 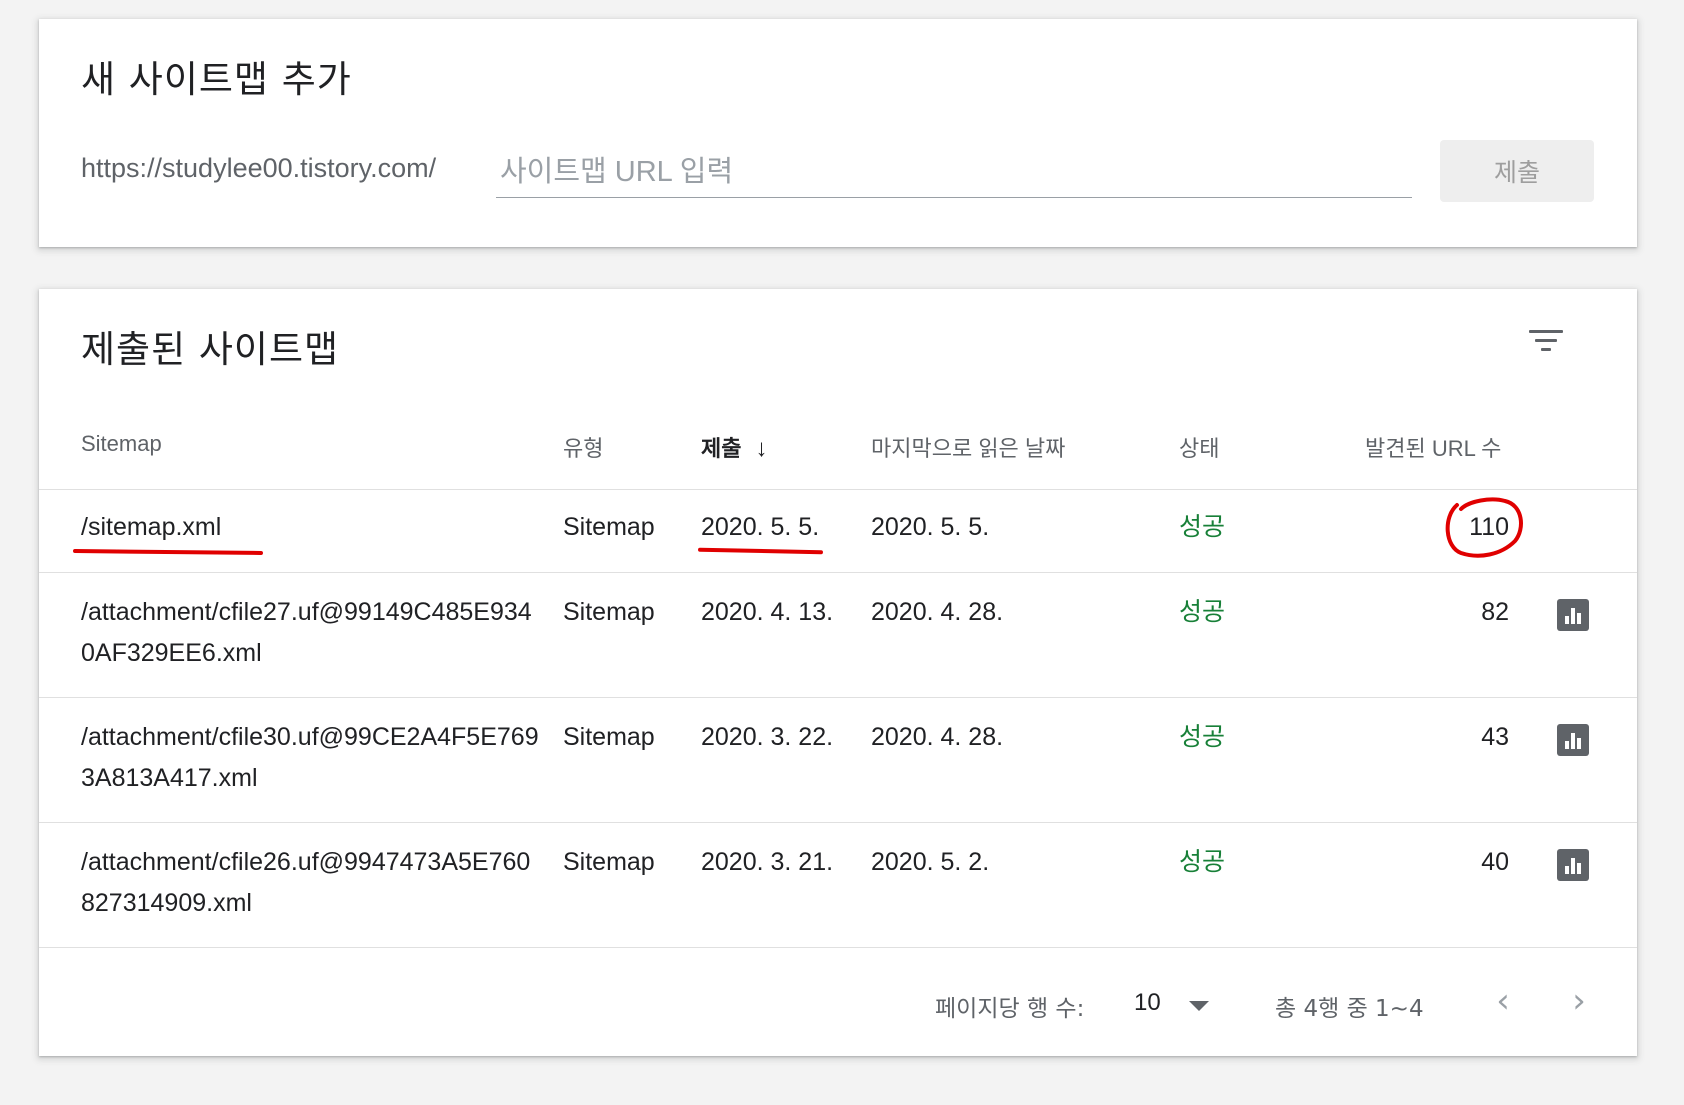 What do you see at coordinates (1547, 341) in the screenshot?
I see `filter-icon` at bounding box center [1547, 341].